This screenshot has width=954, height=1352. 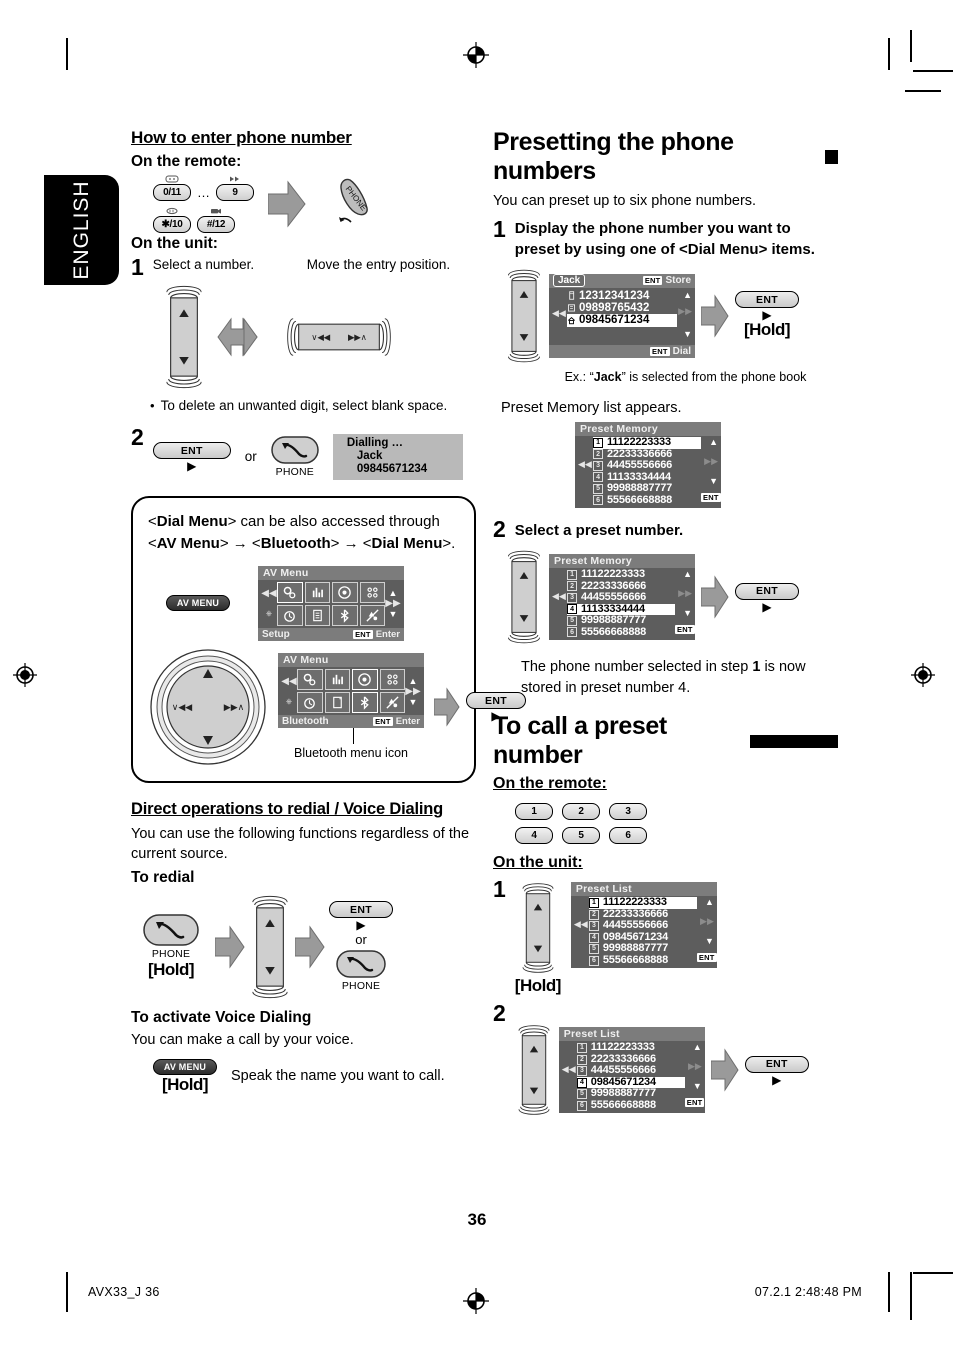 I want to click on preset-memory-2-row-5: 5 99988887777, so click(x=621, y=621).